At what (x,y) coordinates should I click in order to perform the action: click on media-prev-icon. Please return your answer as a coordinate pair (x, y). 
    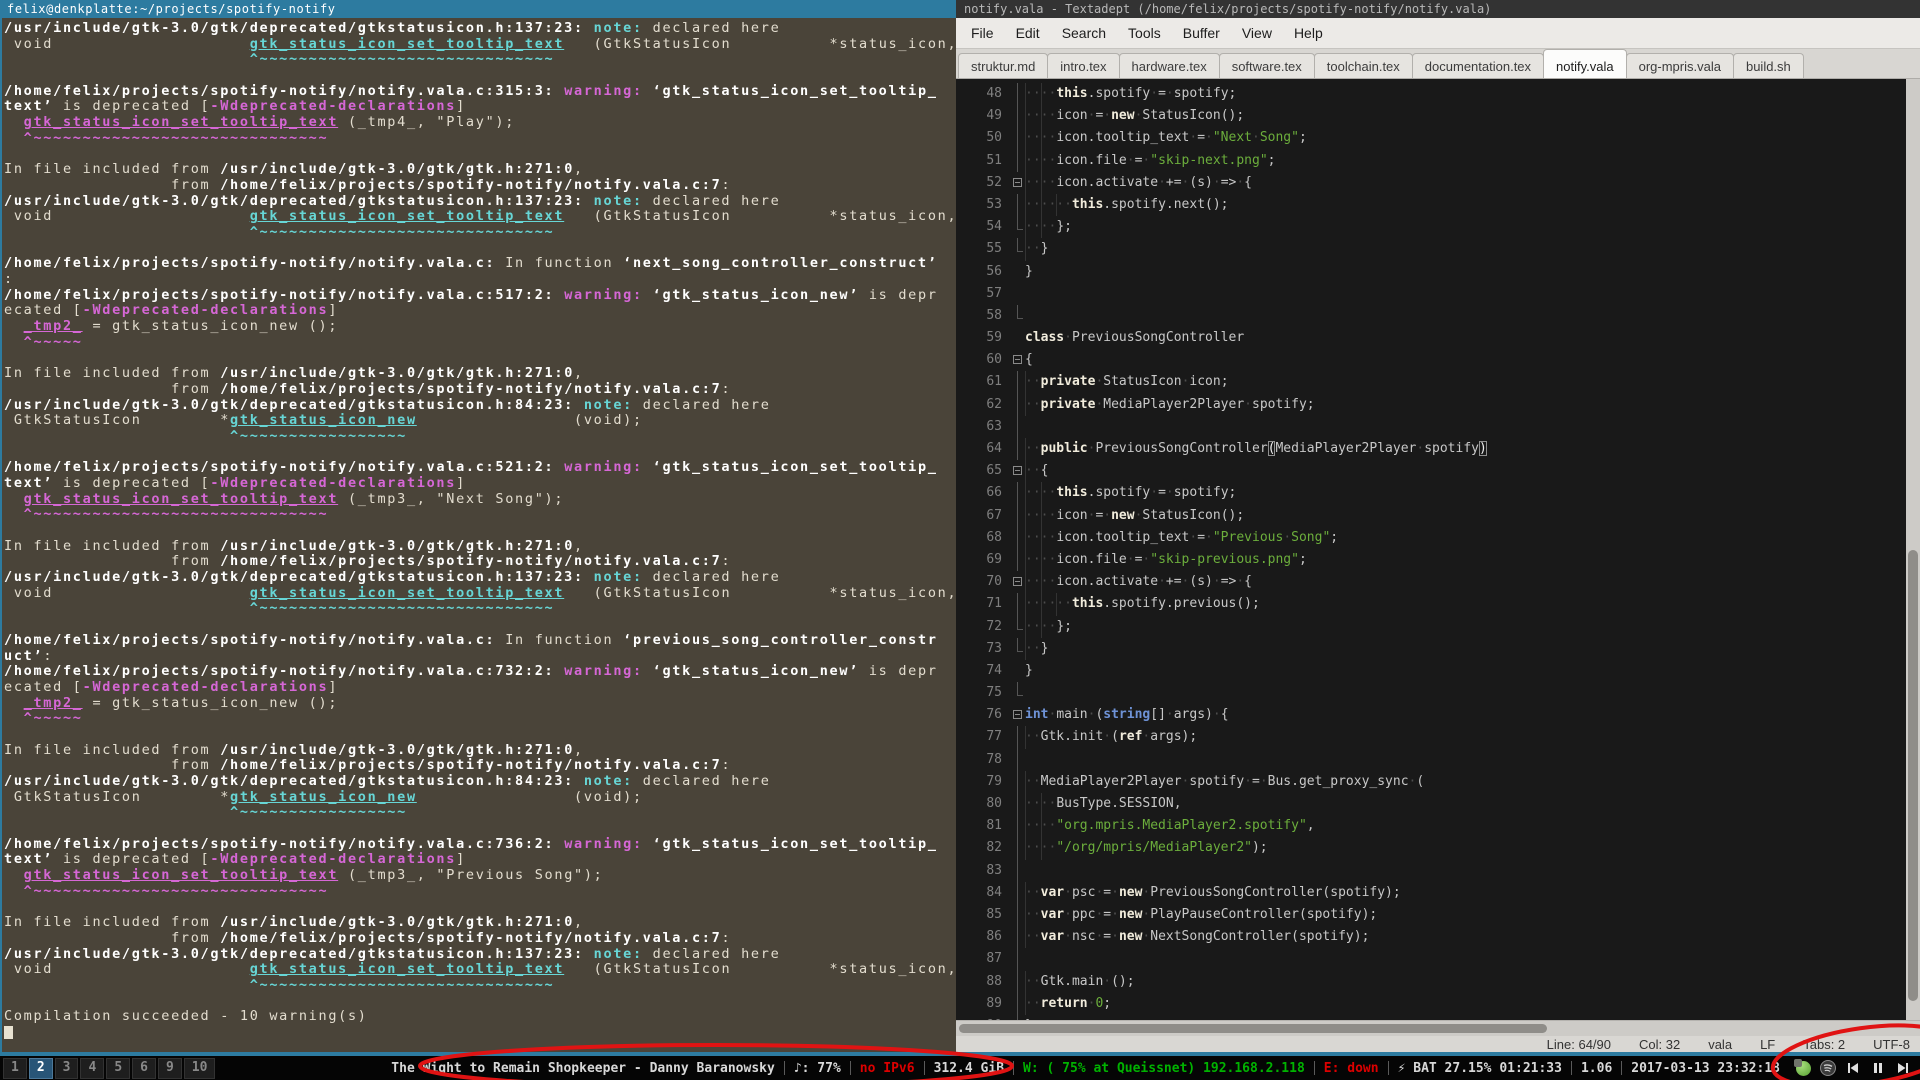
    Looking at the image, I should click on (1853, 1068).